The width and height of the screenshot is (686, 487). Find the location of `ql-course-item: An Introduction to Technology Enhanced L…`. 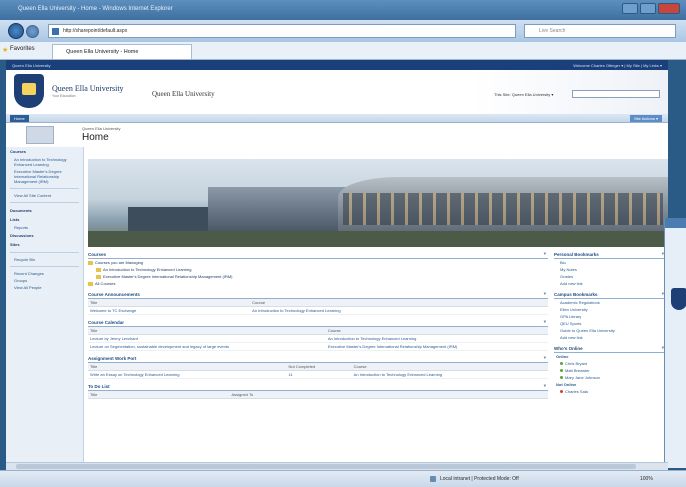

ql-course-item: An Introduction to Technology Enhanced L… is located at coordinates (44, 162).